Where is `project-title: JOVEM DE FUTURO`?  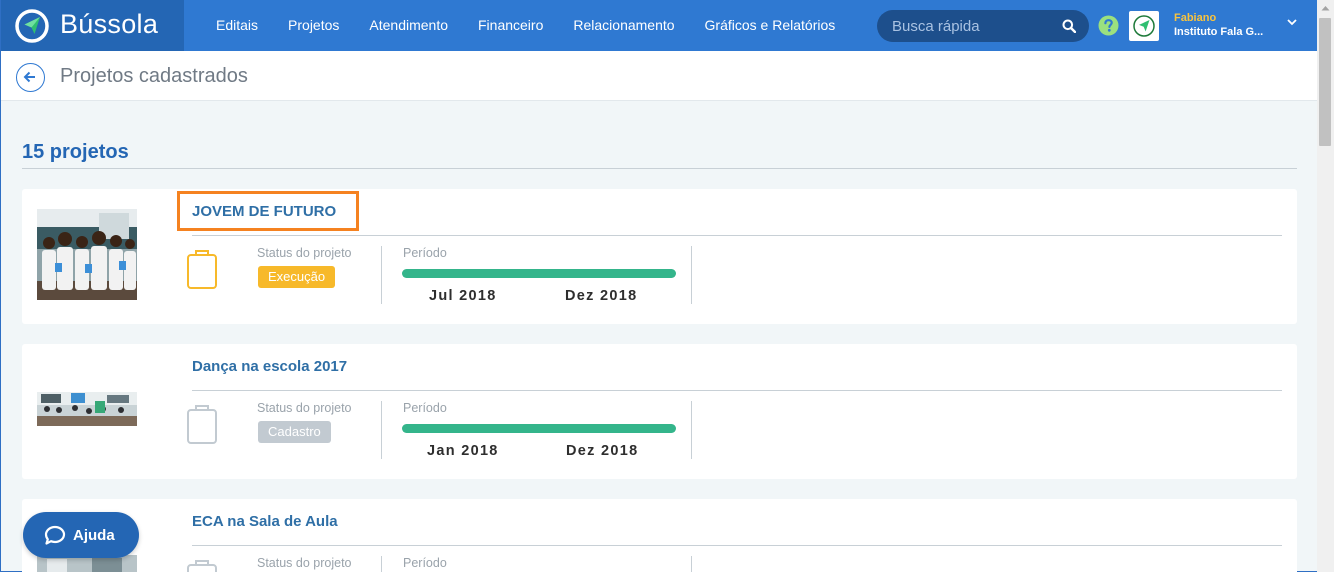
project-title: JOVEM DE FUTURO is located at coordinates (264, 211).